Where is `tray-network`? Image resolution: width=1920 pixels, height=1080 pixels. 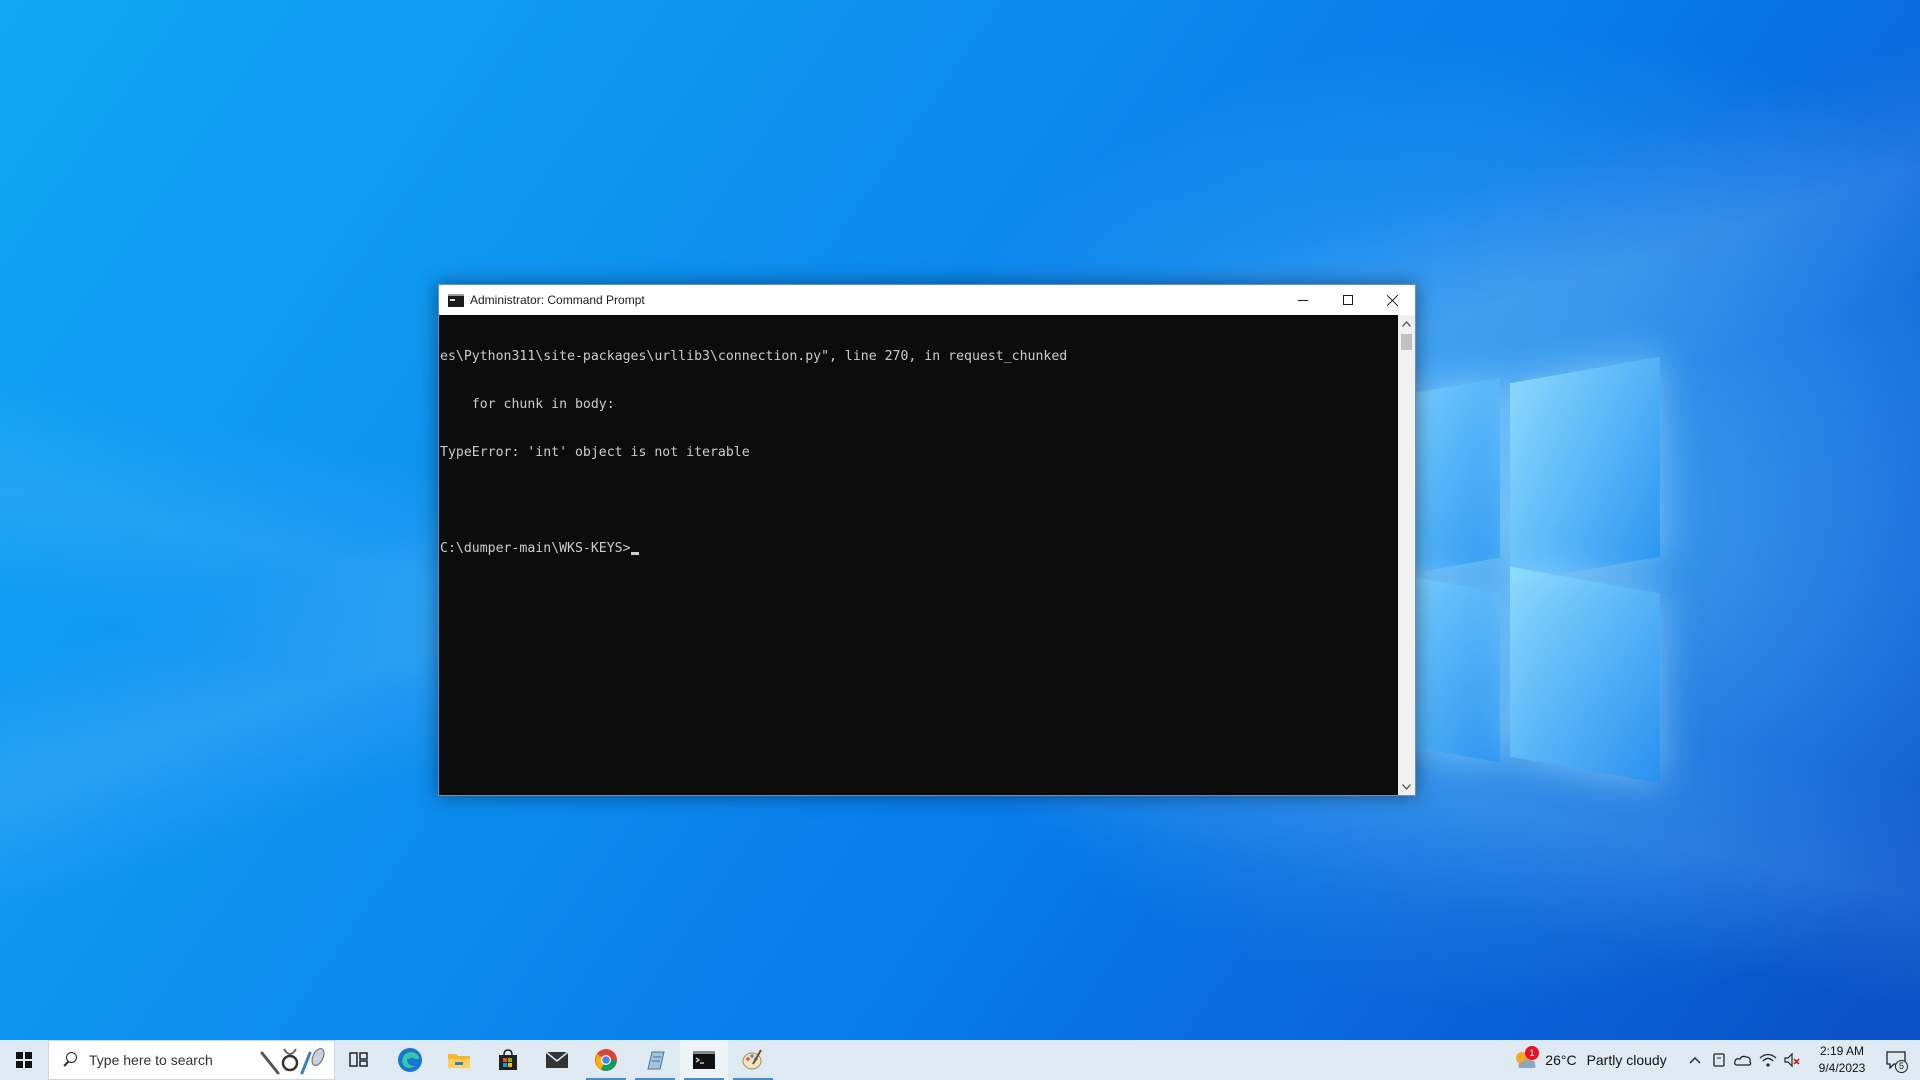 tray-network is located at coordinates (1768, 1060).